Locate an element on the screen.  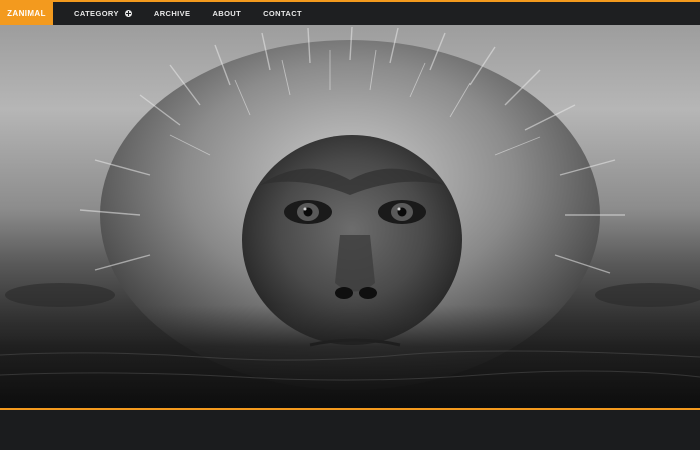
nav-item-about: ABOUT is located at coordinates (226, 13).